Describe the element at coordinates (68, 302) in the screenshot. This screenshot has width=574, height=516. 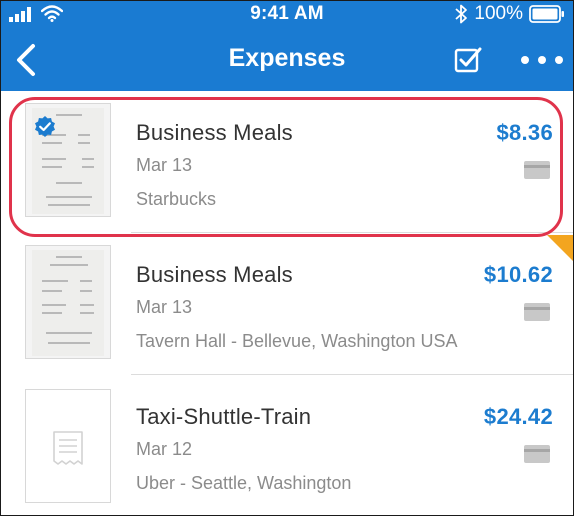
I see `receipt-thumbnail` at that location.